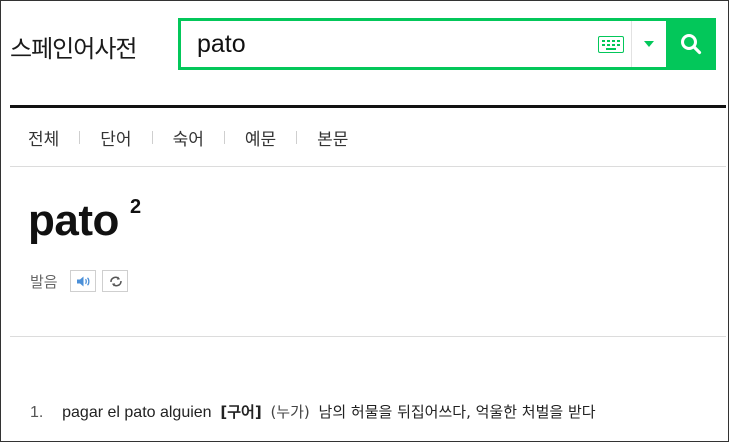 The width and height of the screenshot is (729, 442). I want to click on search-box, so click(422, 44).